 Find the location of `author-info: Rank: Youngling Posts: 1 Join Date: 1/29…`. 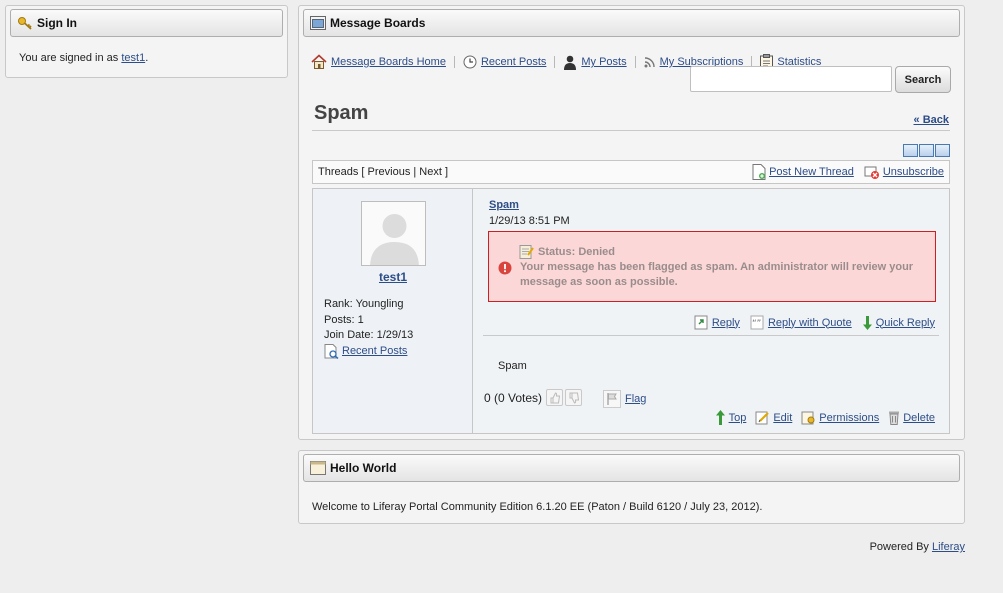

author-info: Rank: Youngling Posts: 1 Join Date: 1/29… is located at coordinates (368, 328).